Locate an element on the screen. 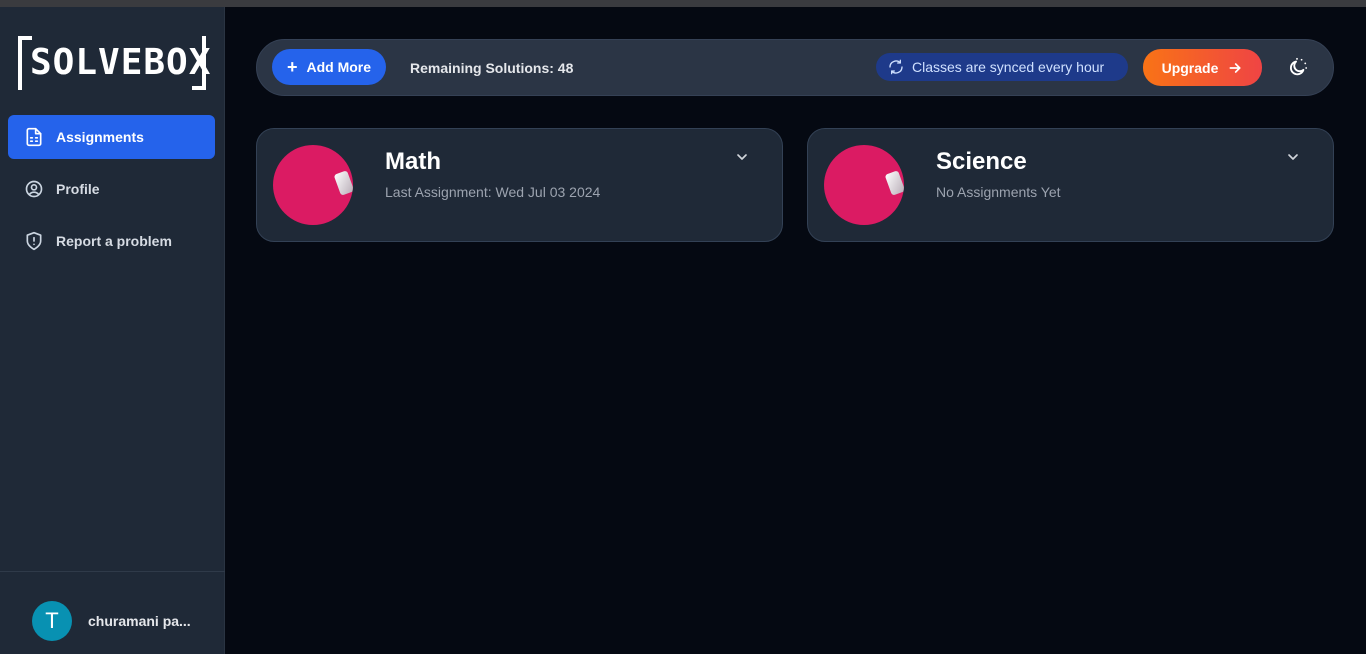 The width and height of the screenshot is (1366, 654). sync-status-badge: Classes are synced every hour is located at coordinates (1002, 67).